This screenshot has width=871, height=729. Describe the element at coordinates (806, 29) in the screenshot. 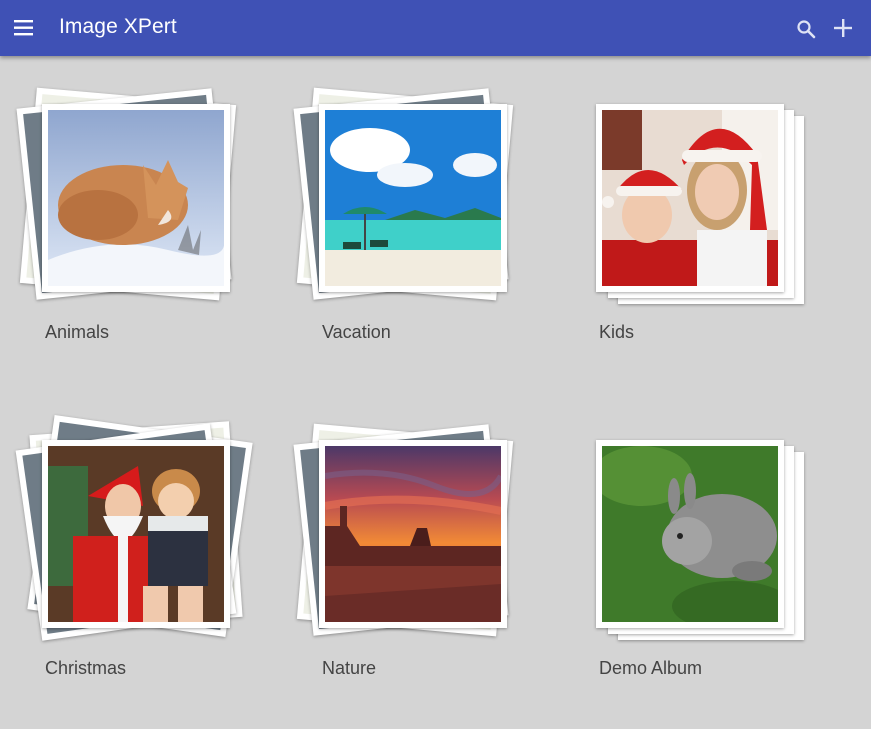

I see `search-icon` at that location.